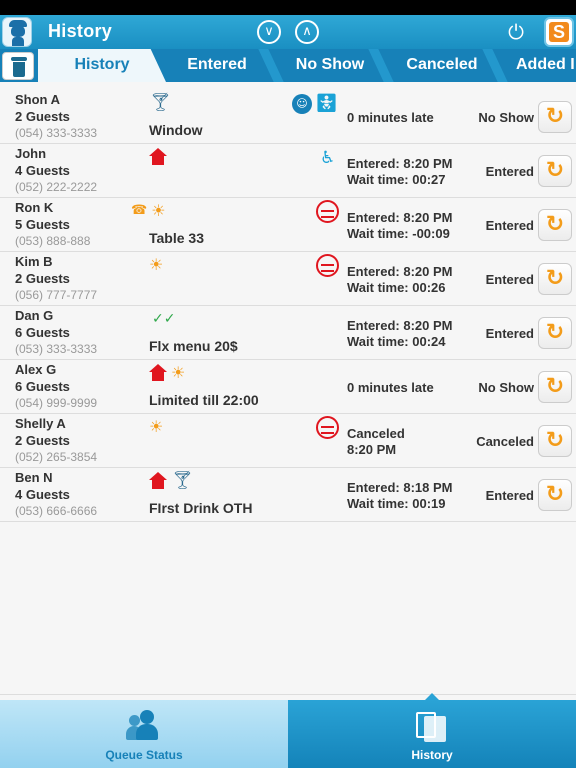 The height and width of the screenshot is (768, 576). Describe the element at coordinates (376, 433) in the screenshot. I see `canceled-label: Canceled` at that location.